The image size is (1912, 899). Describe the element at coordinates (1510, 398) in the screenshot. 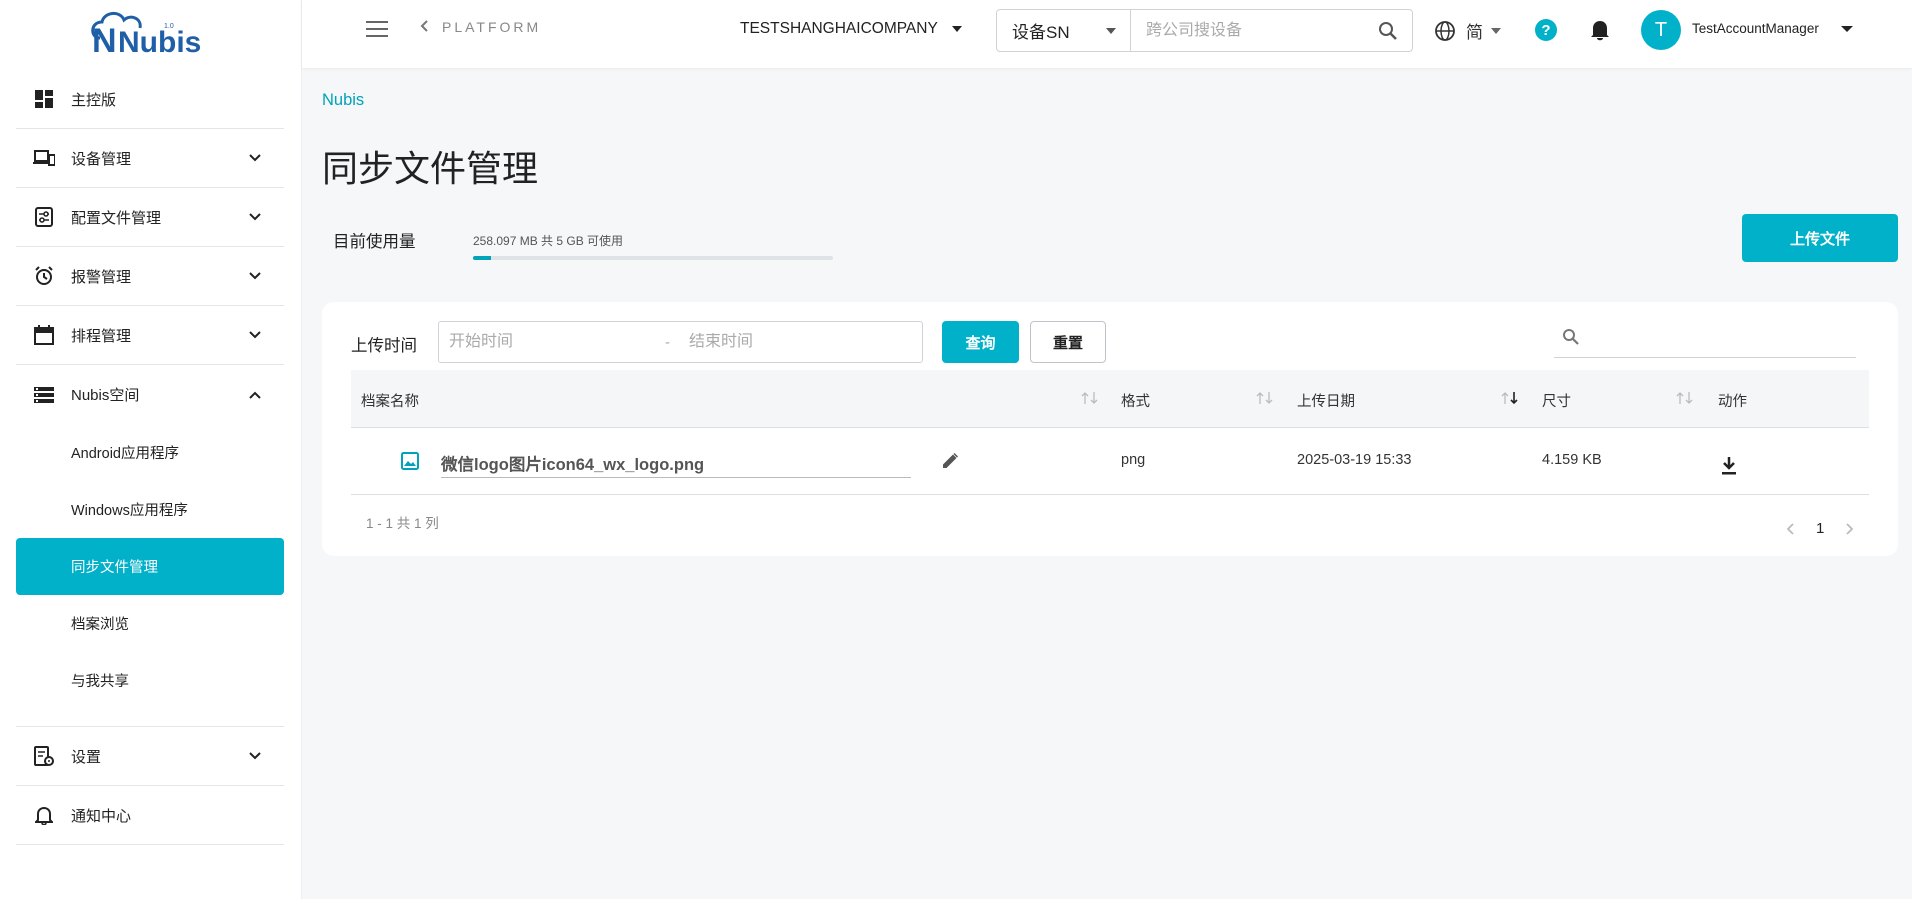

I see `sort-desc-icon` at that location.